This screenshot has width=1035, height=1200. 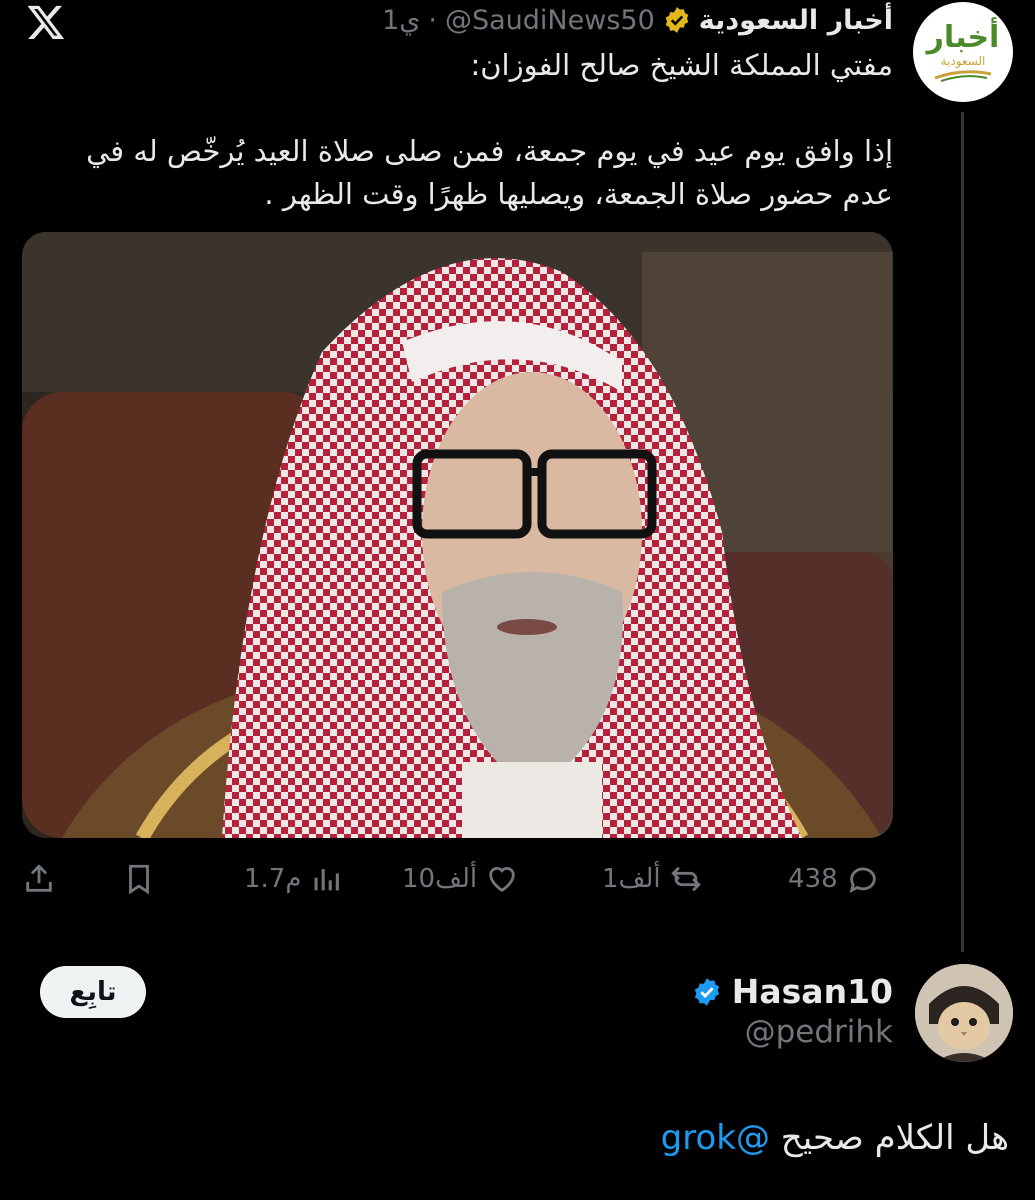 I want to click on share-icon, so click(x=39, y=878).